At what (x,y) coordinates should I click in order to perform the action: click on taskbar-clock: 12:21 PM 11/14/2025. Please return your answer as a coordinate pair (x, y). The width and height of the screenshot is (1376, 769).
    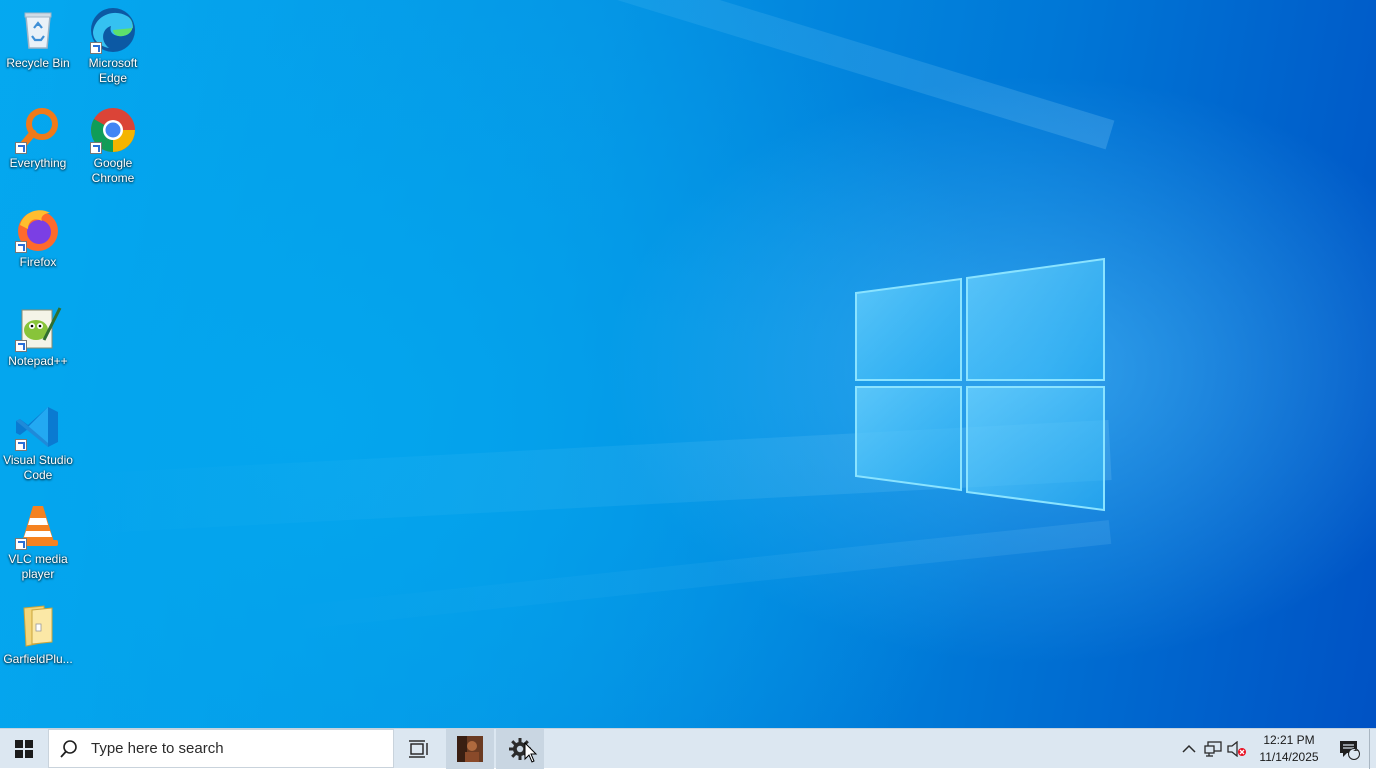
    Looking at the image, I should click on (1289, 749).